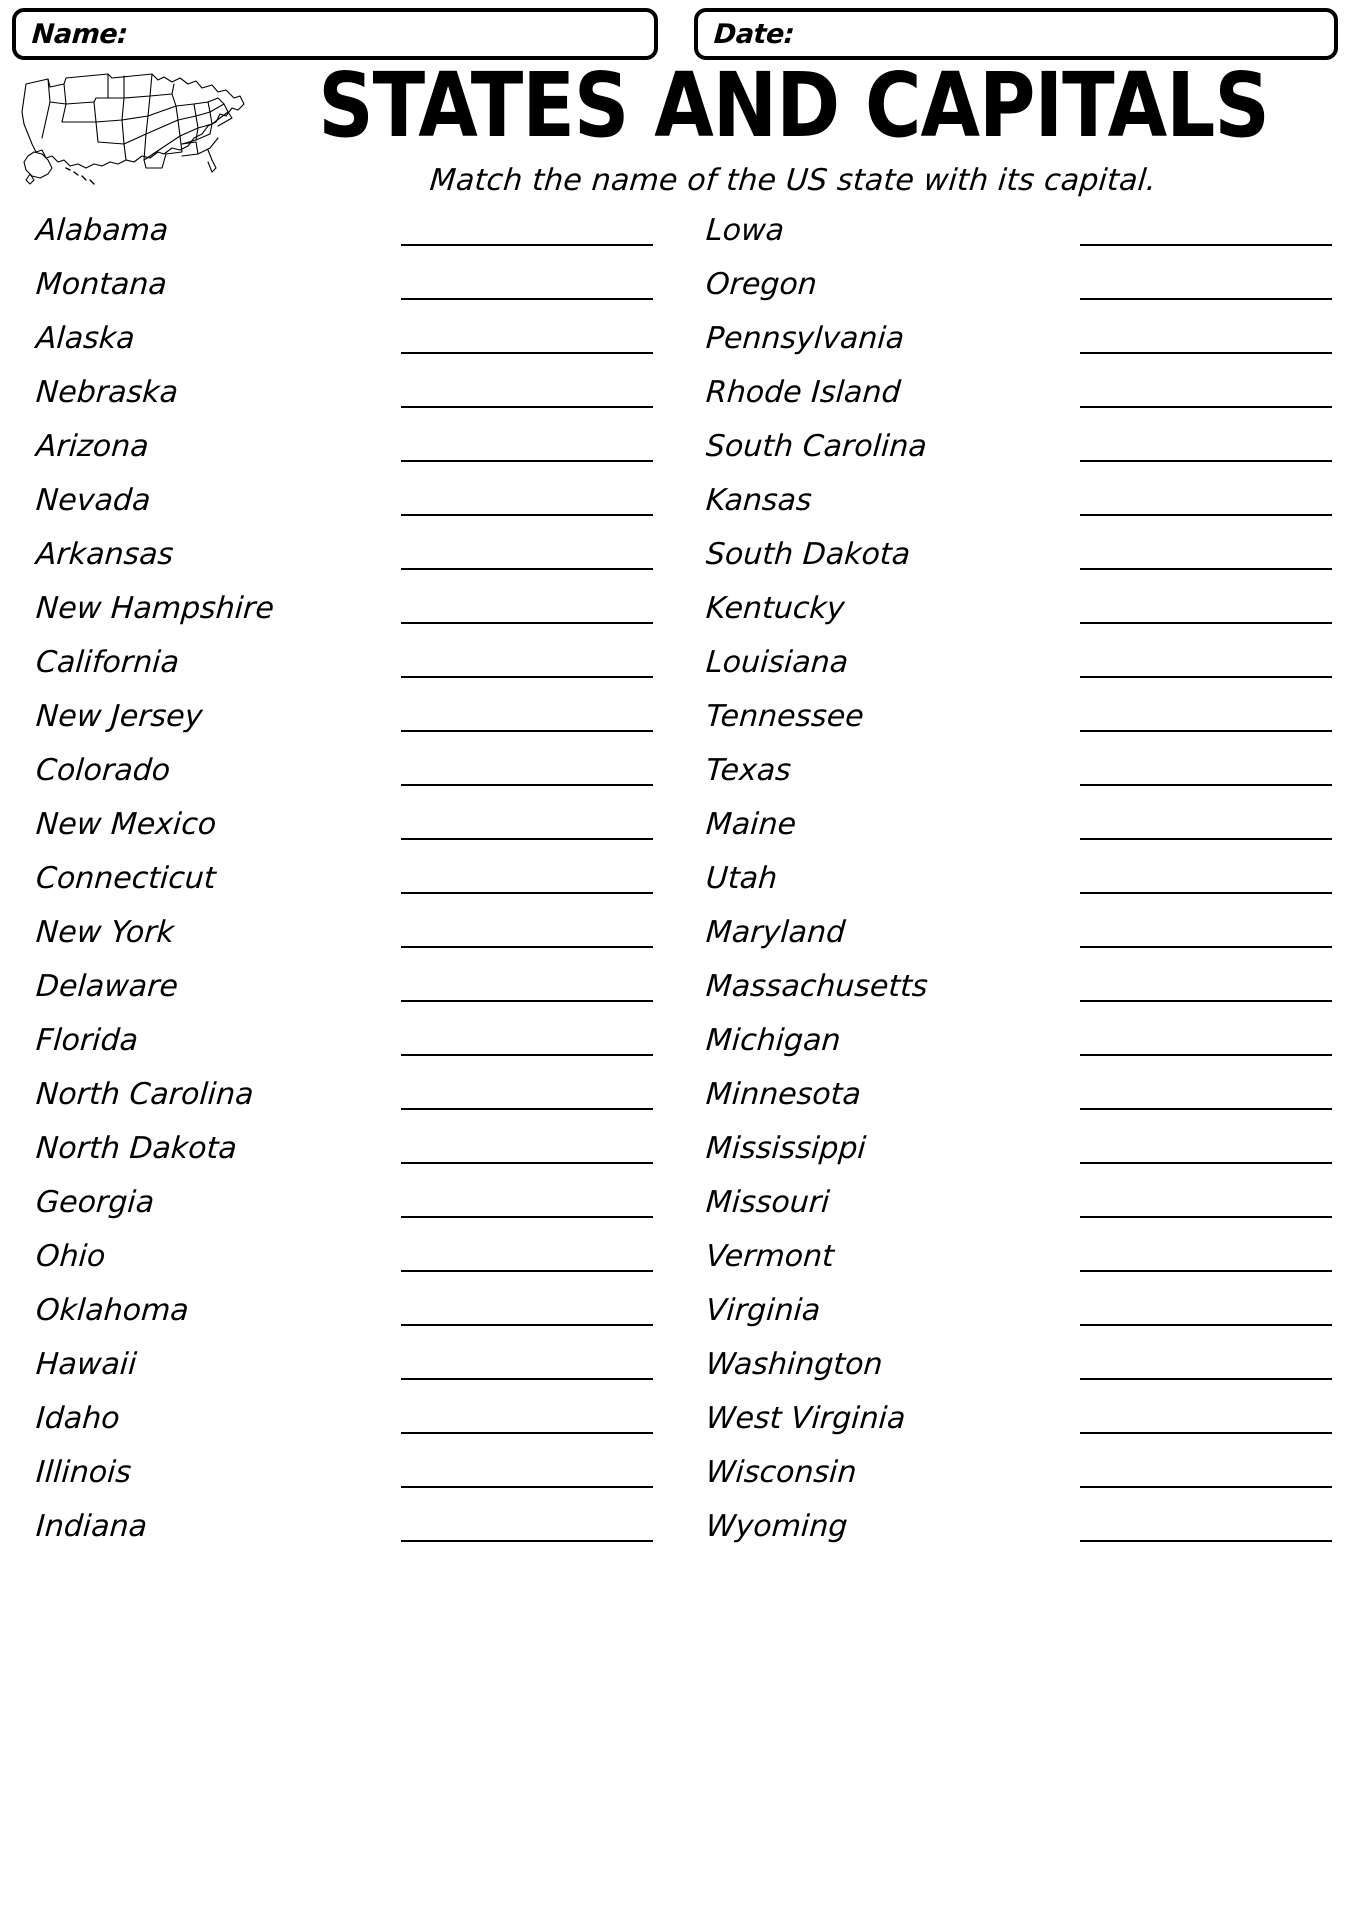 The width and height of the screenshot is (1350, 1920). What do you see at coordinates (79, 34) in the screenshot?
I see `name-label: Name:` at bounding box center [79, 34].